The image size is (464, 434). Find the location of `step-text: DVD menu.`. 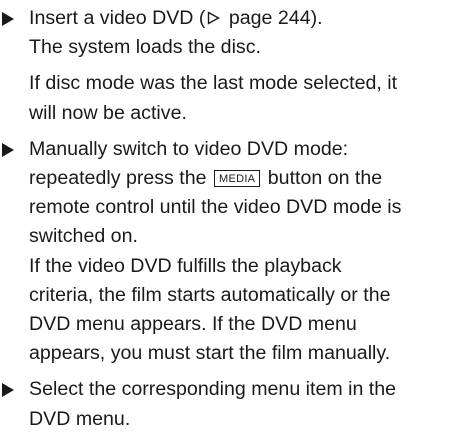

step-text: DVD menu. is located at coordinates (80, 418).